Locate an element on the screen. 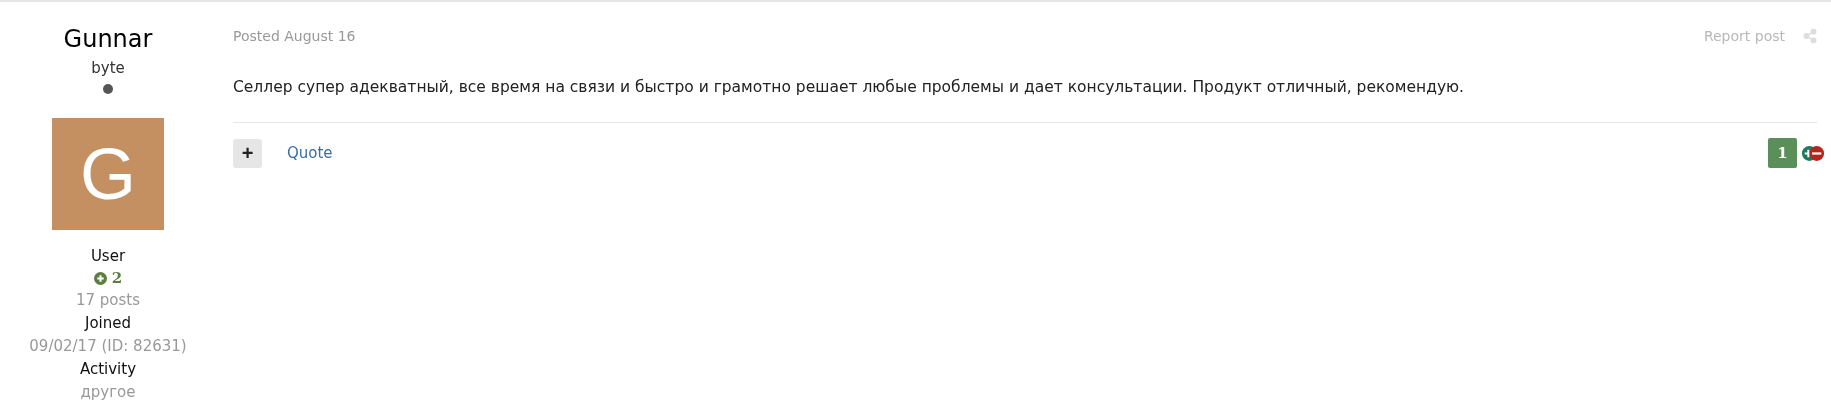 Image resolution: width=1831 pixels, height=405 pixels. activity-value: другое is located at coordinates (108, 392).